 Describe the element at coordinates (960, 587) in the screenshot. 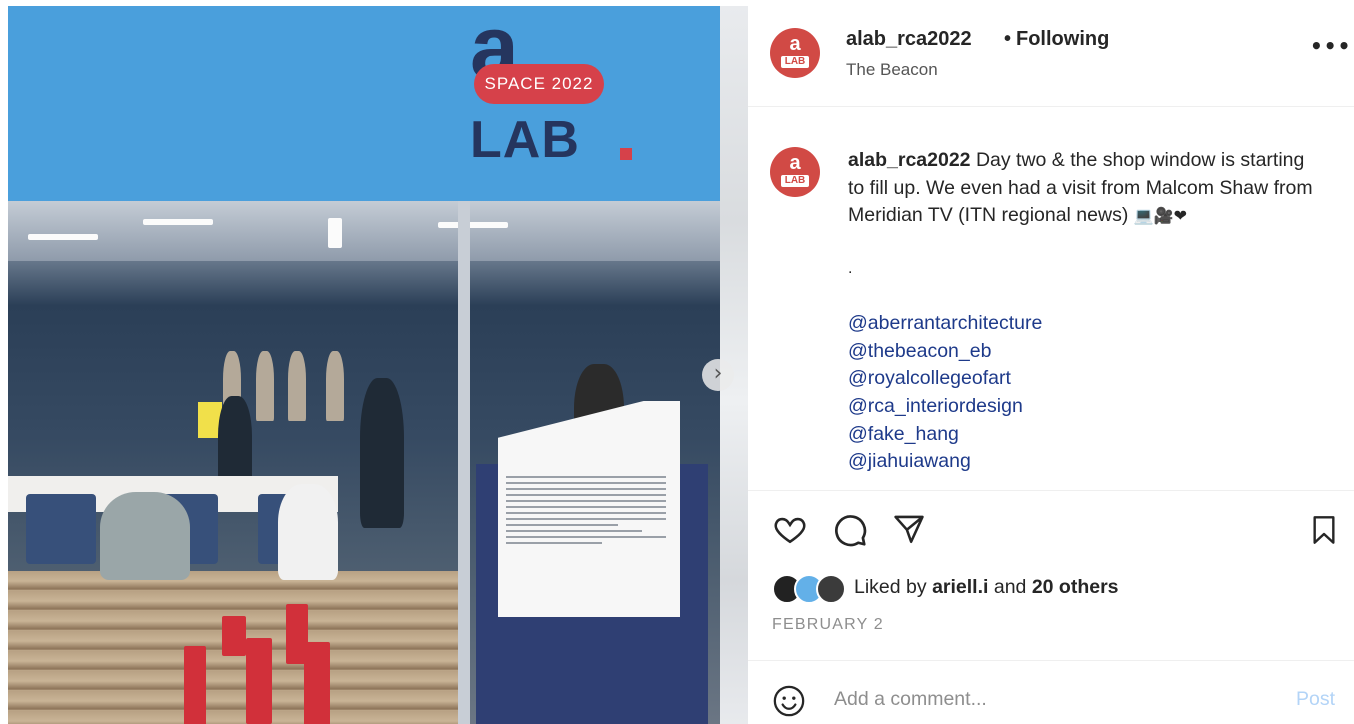

I see `liked-by-user: ariell.i` at that location.